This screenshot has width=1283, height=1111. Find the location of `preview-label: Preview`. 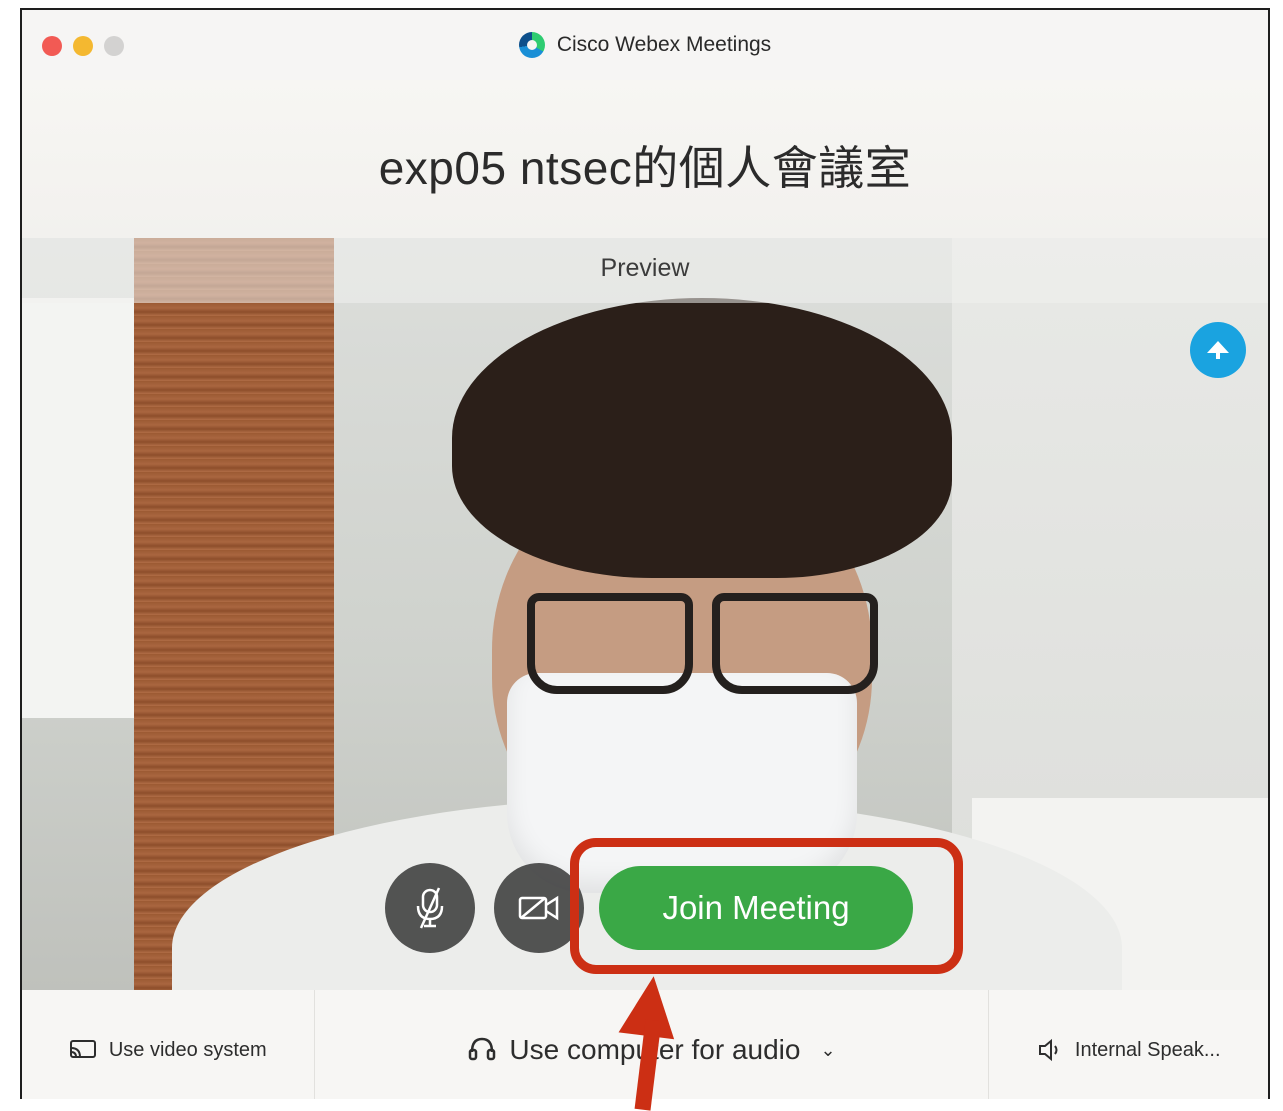

preview-label: Preview is located at coordinates (645, 268).